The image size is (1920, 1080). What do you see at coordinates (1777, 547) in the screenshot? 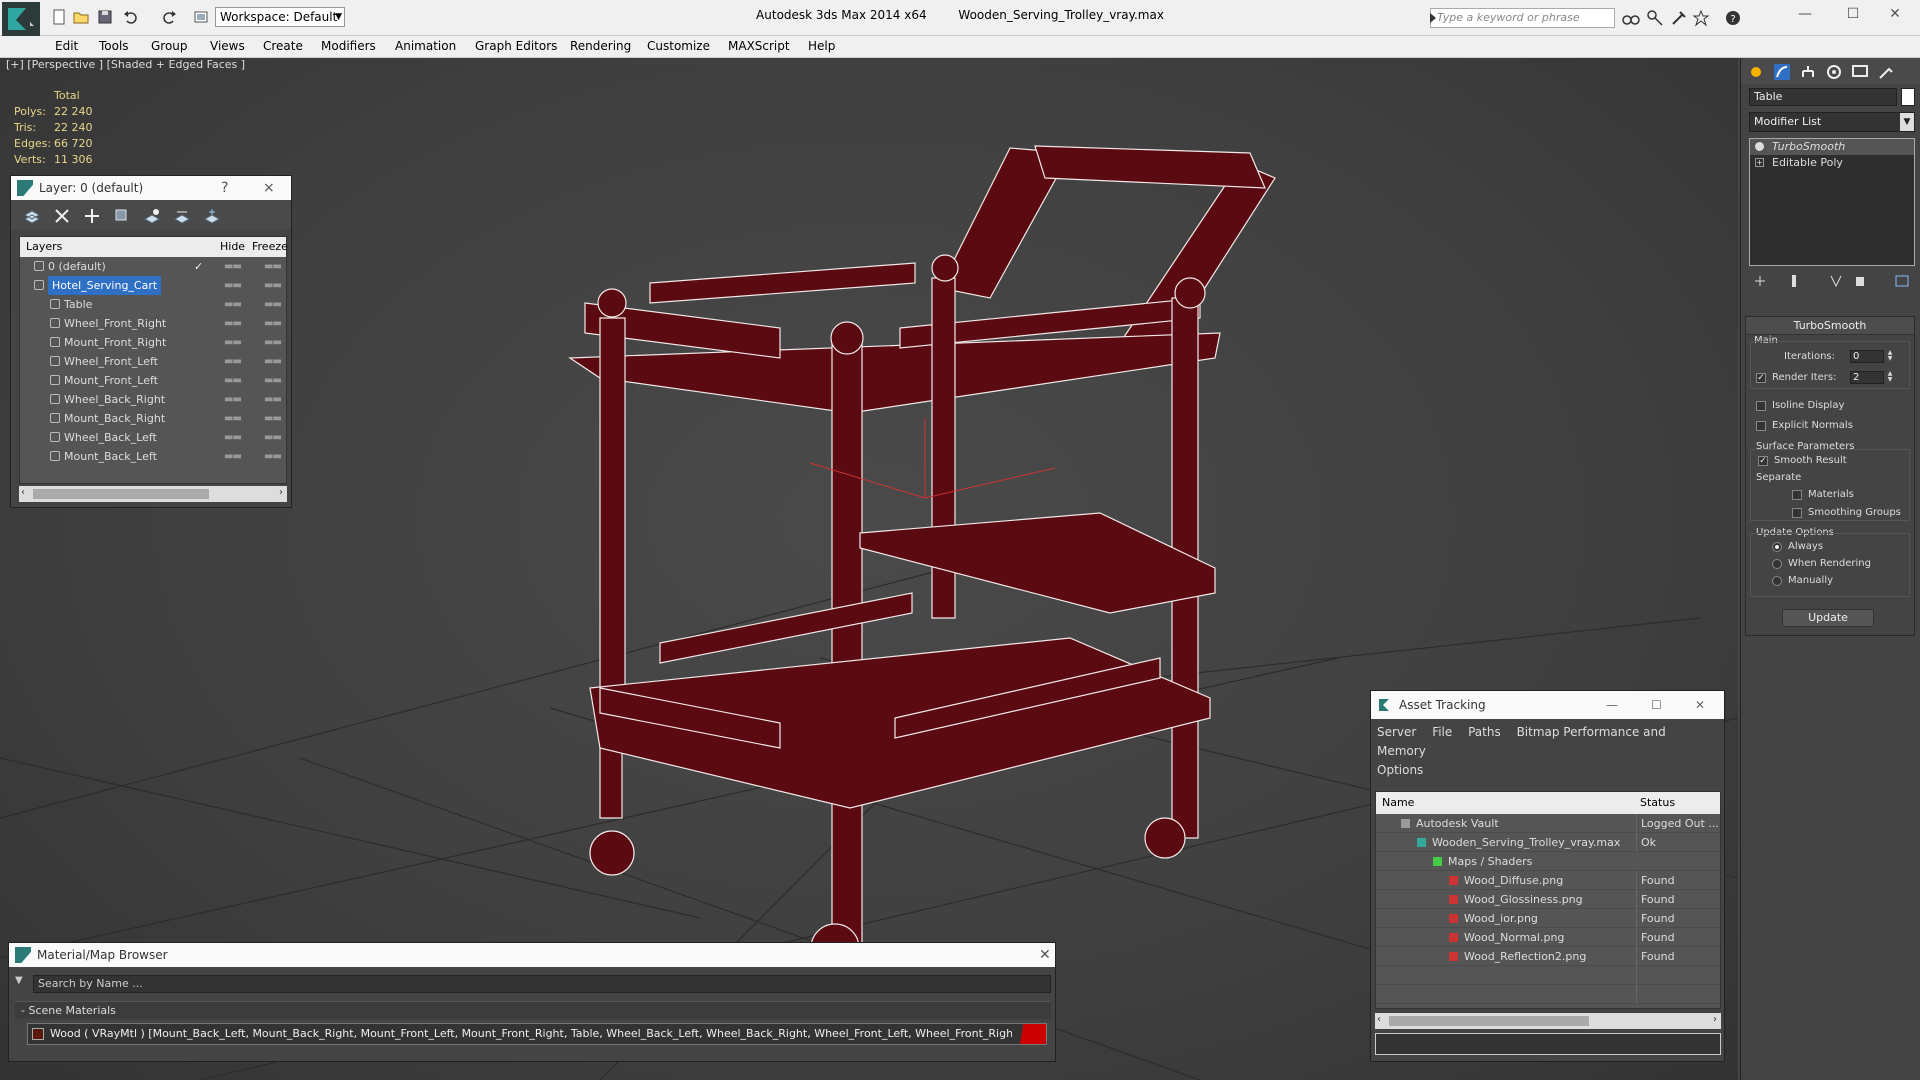
I see `update-always-radio` at bounding box center [1777, 547].